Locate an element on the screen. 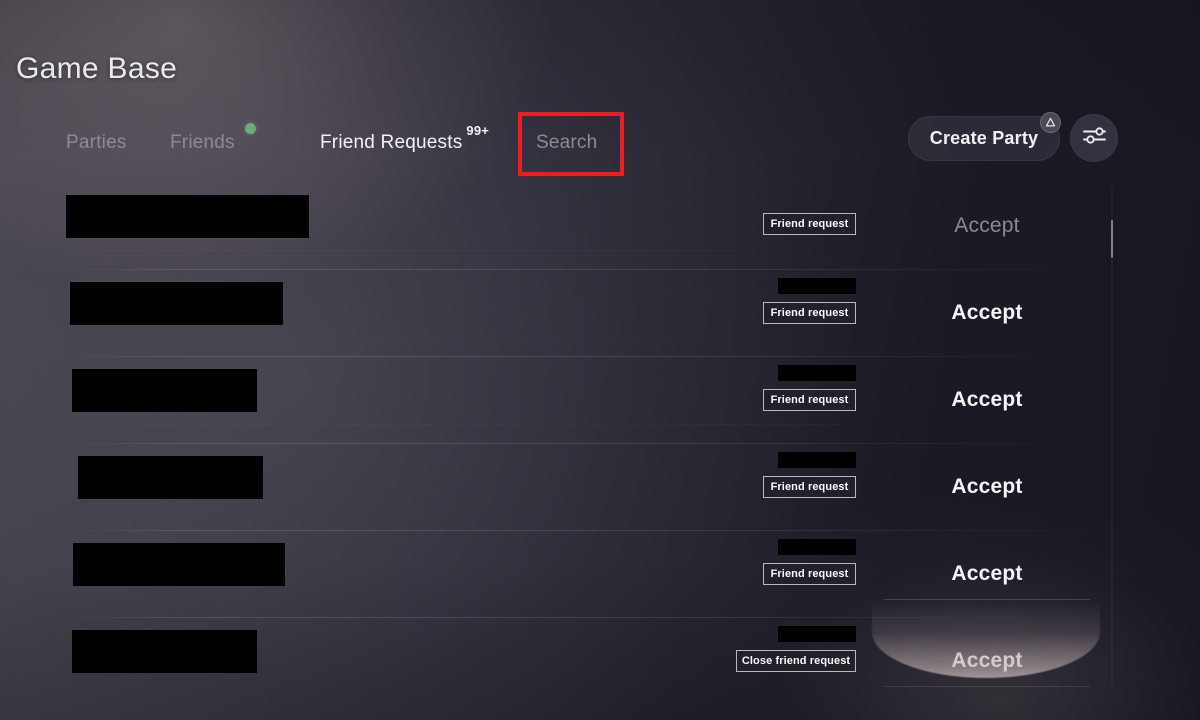  friend-requests-count-badge: 99+ is located at coordinates (478, 130).